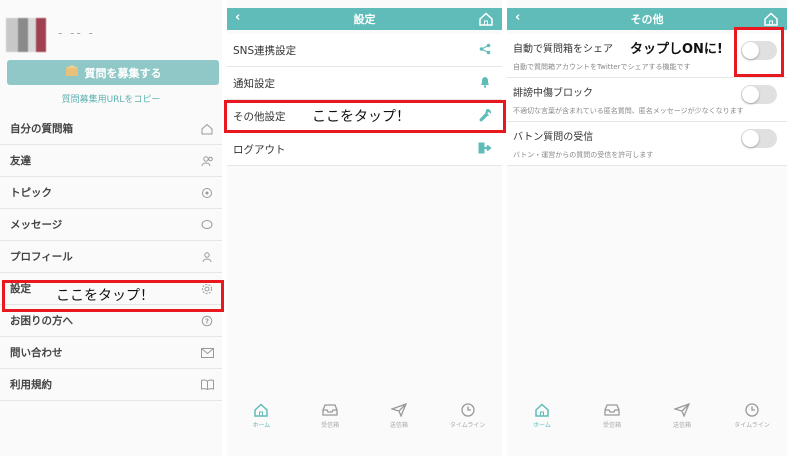 The height and width of the screenshot is (456, 800). I want to click on menu-item-message: メッセージ, so click(111, 225).